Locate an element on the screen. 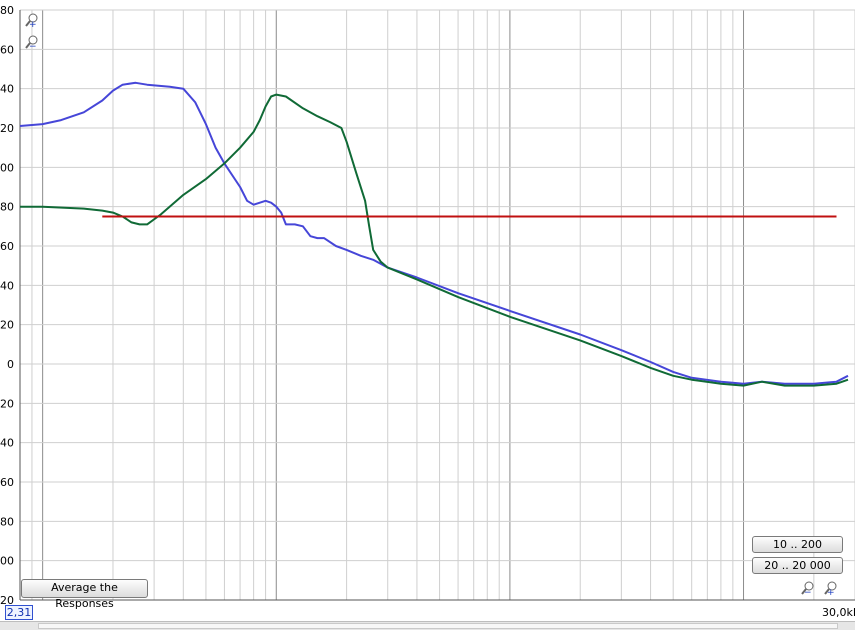  zoom-in-horizontal-icon: + is located at coordinates (831, 589).